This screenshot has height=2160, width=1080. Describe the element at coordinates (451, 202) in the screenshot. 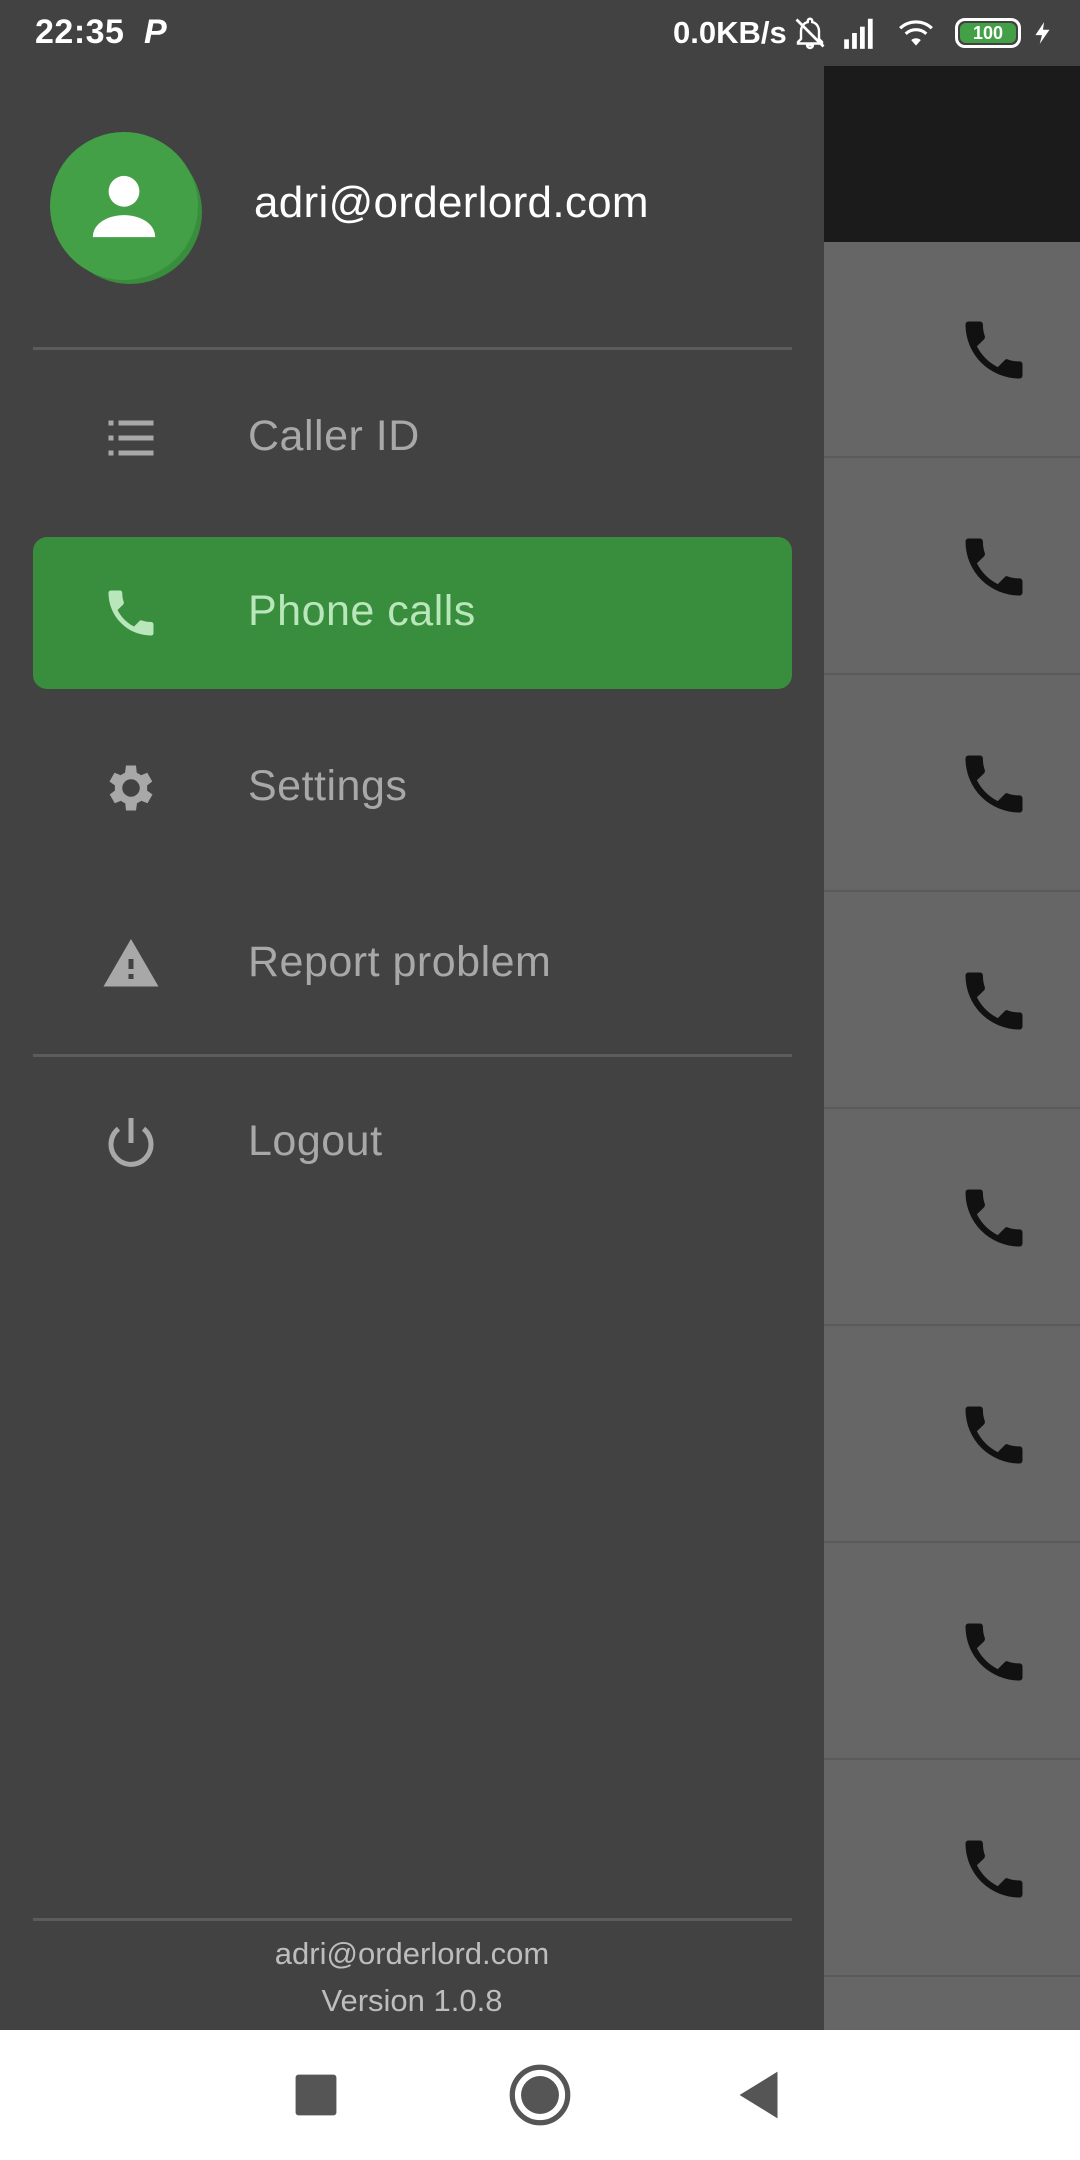

I see `account-email: adri@orderlord.com` at that location.